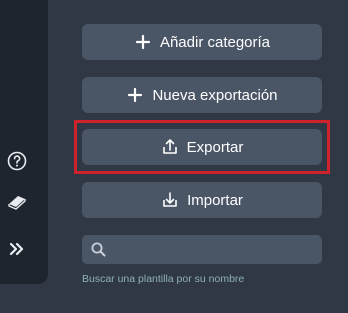 This screenshot has height=313, width=348. I want to click on import-label: Importar, so click(215, 200).